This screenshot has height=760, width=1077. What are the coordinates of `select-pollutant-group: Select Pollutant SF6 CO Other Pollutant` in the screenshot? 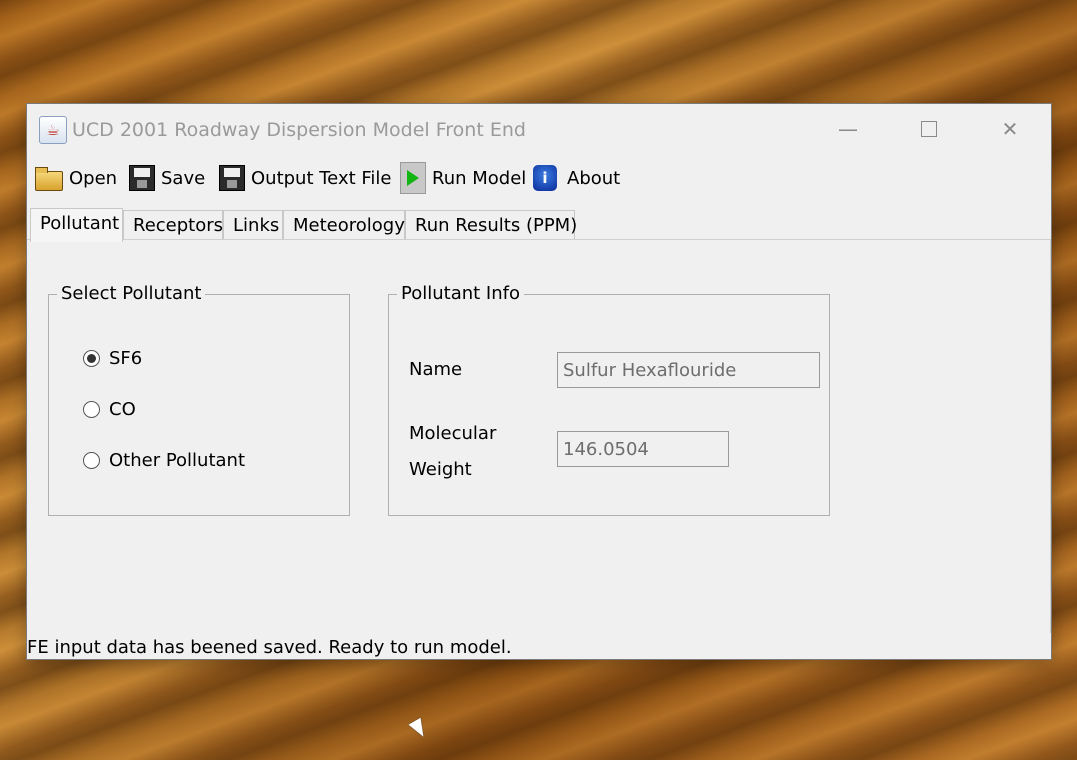 It's located at (199, 399).